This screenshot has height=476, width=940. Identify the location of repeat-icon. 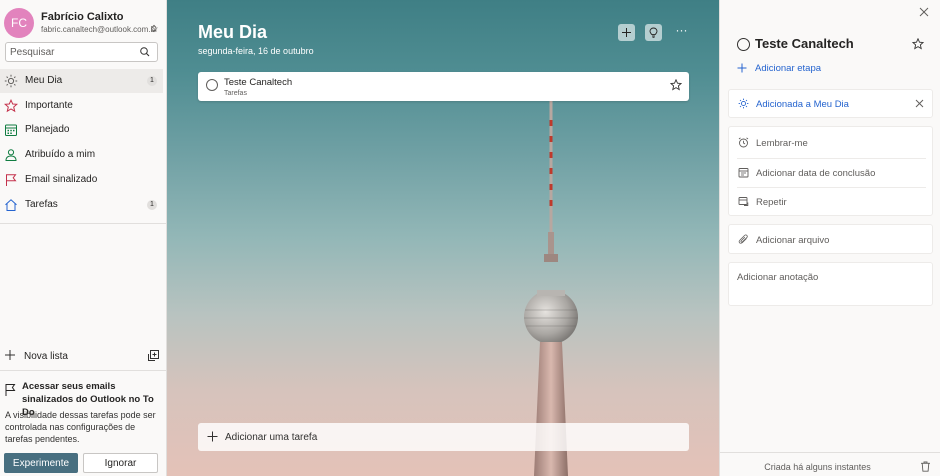
(743, 201).